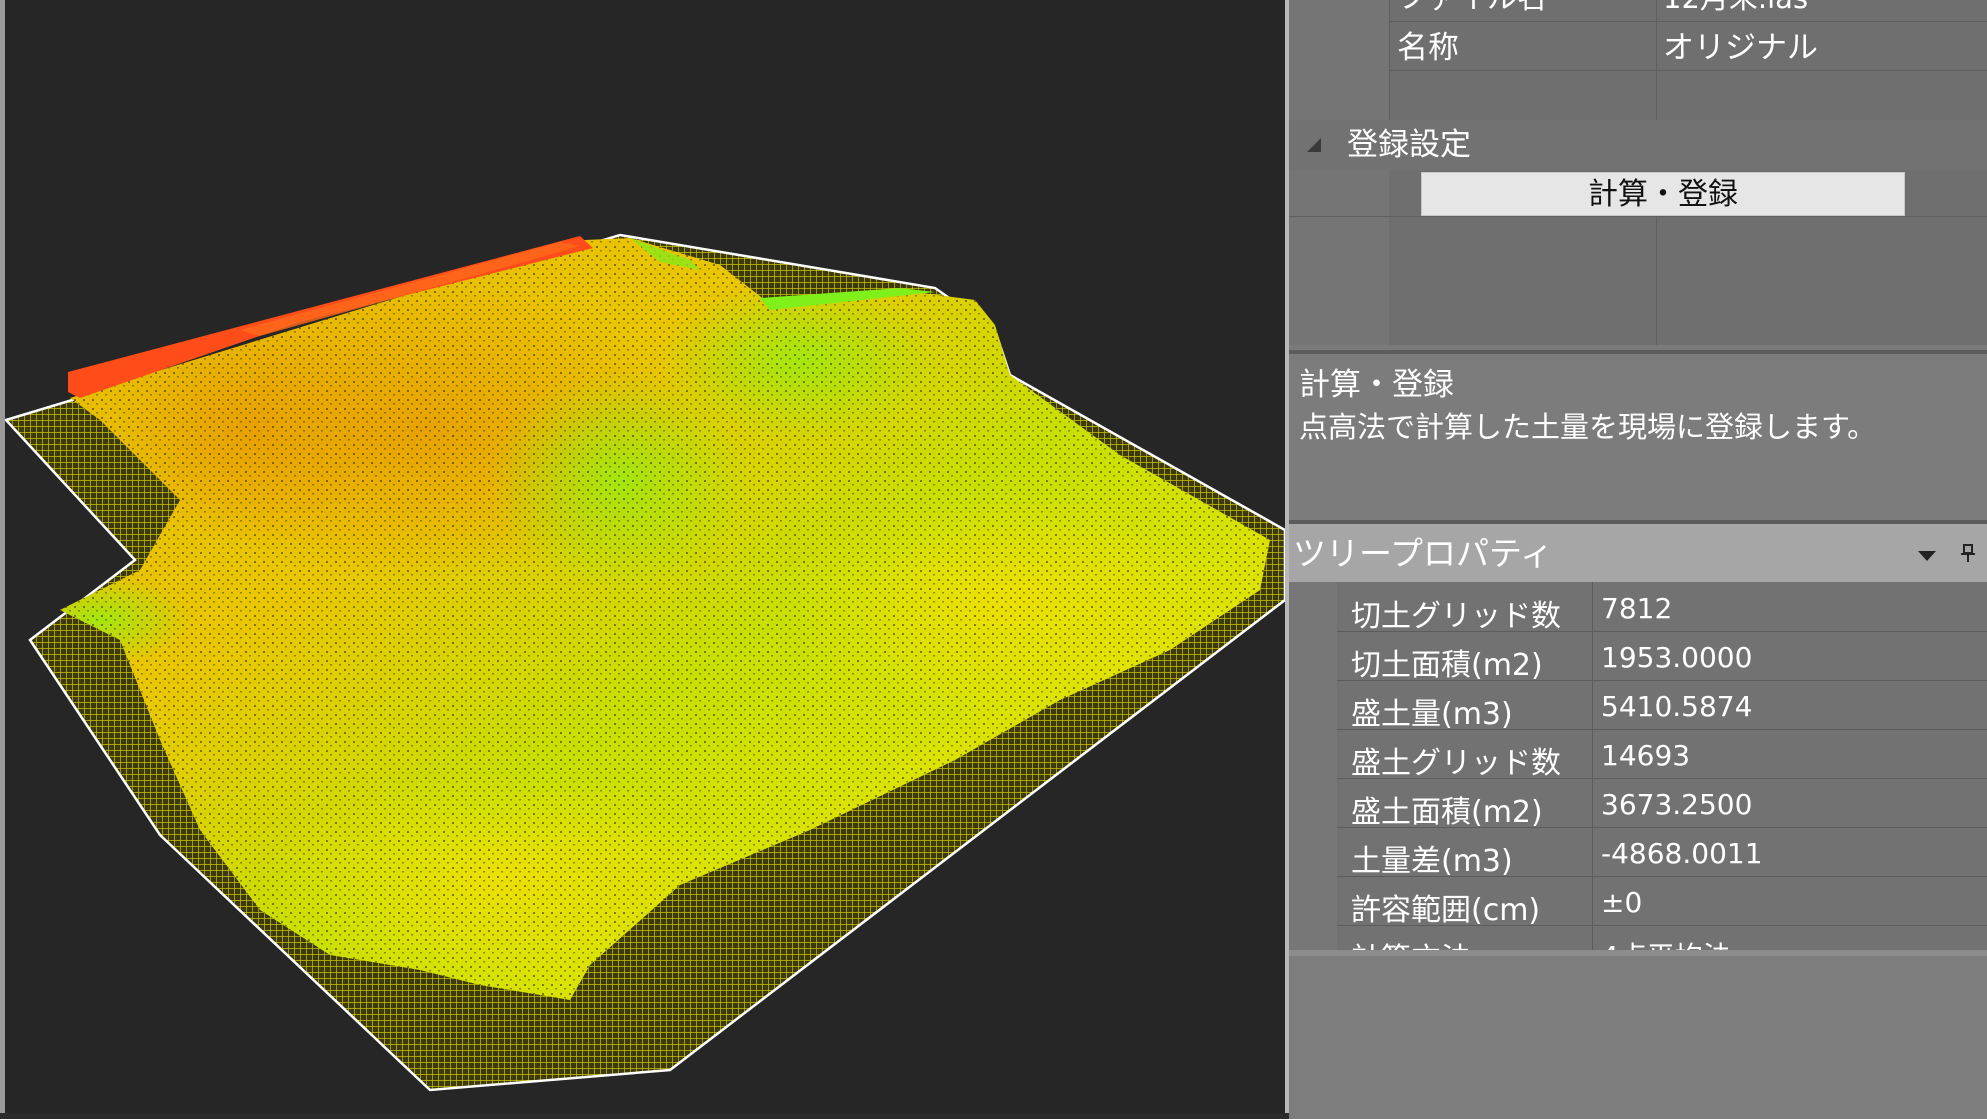 The image size is (1987, 1119). I want to click on description-title: 計算・登録, so click(1376, 385).